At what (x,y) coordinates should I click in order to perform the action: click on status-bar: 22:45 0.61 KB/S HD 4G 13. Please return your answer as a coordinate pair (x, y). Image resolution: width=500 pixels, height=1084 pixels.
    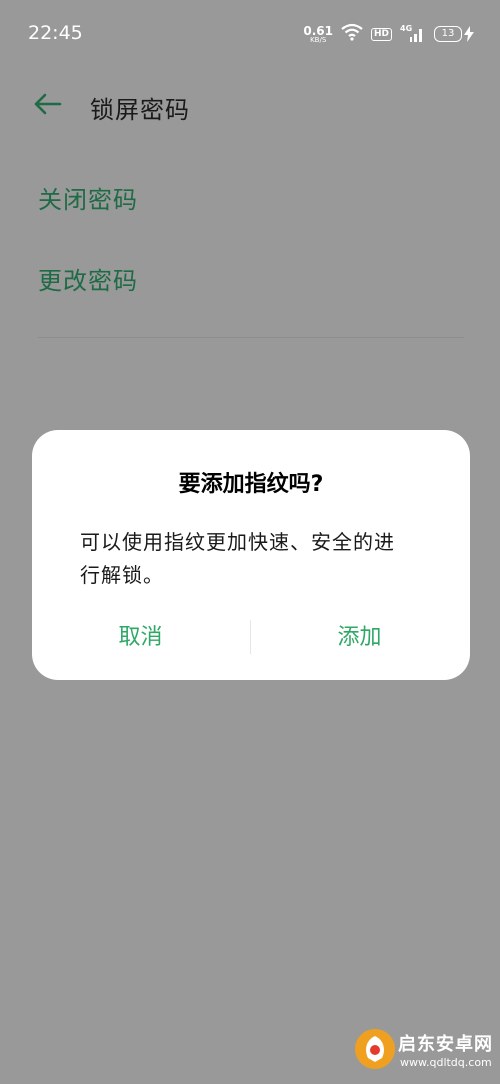
    Looking at the image, I should click on (250, 34).